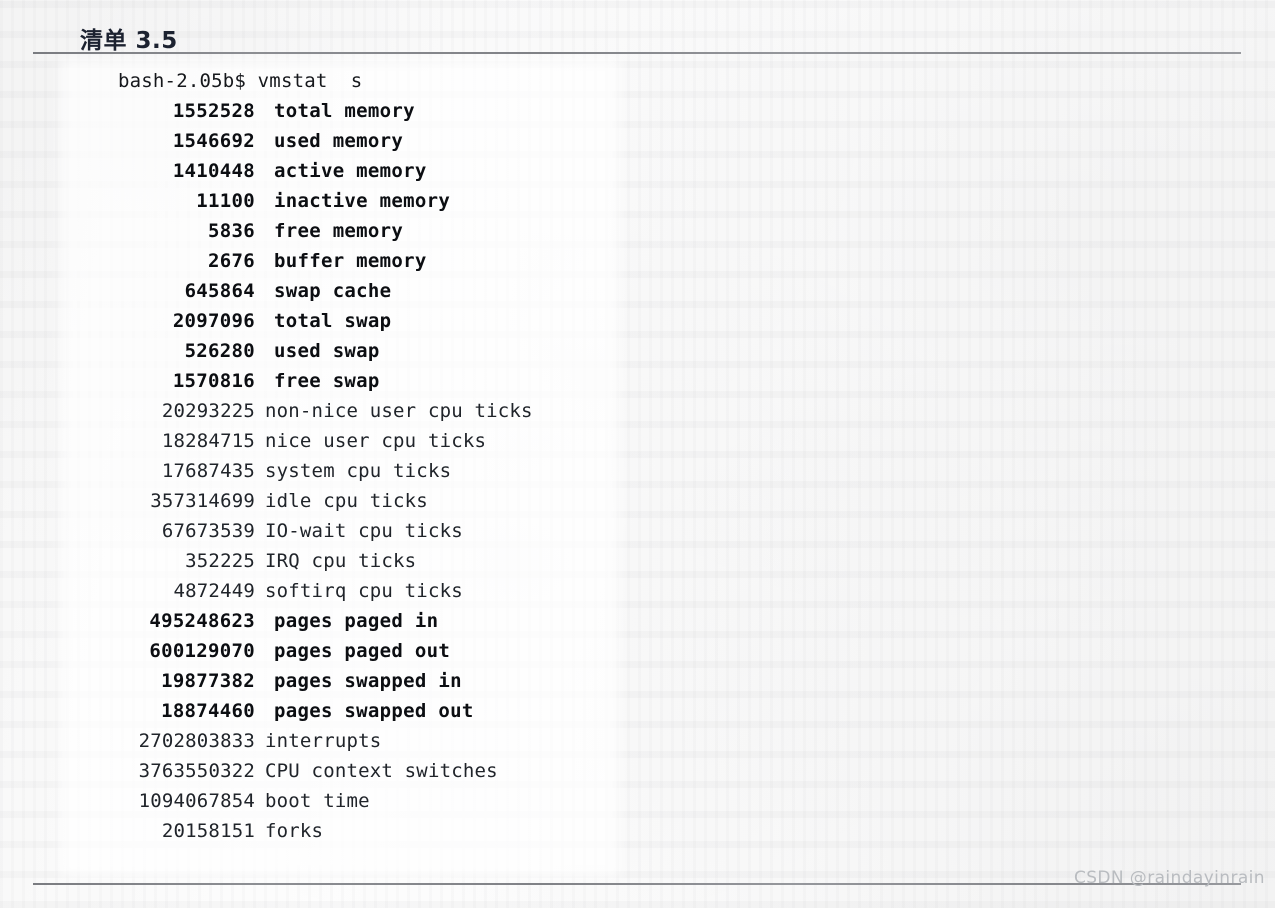  I want to click on stat-value: 5836, so click(231, 231).